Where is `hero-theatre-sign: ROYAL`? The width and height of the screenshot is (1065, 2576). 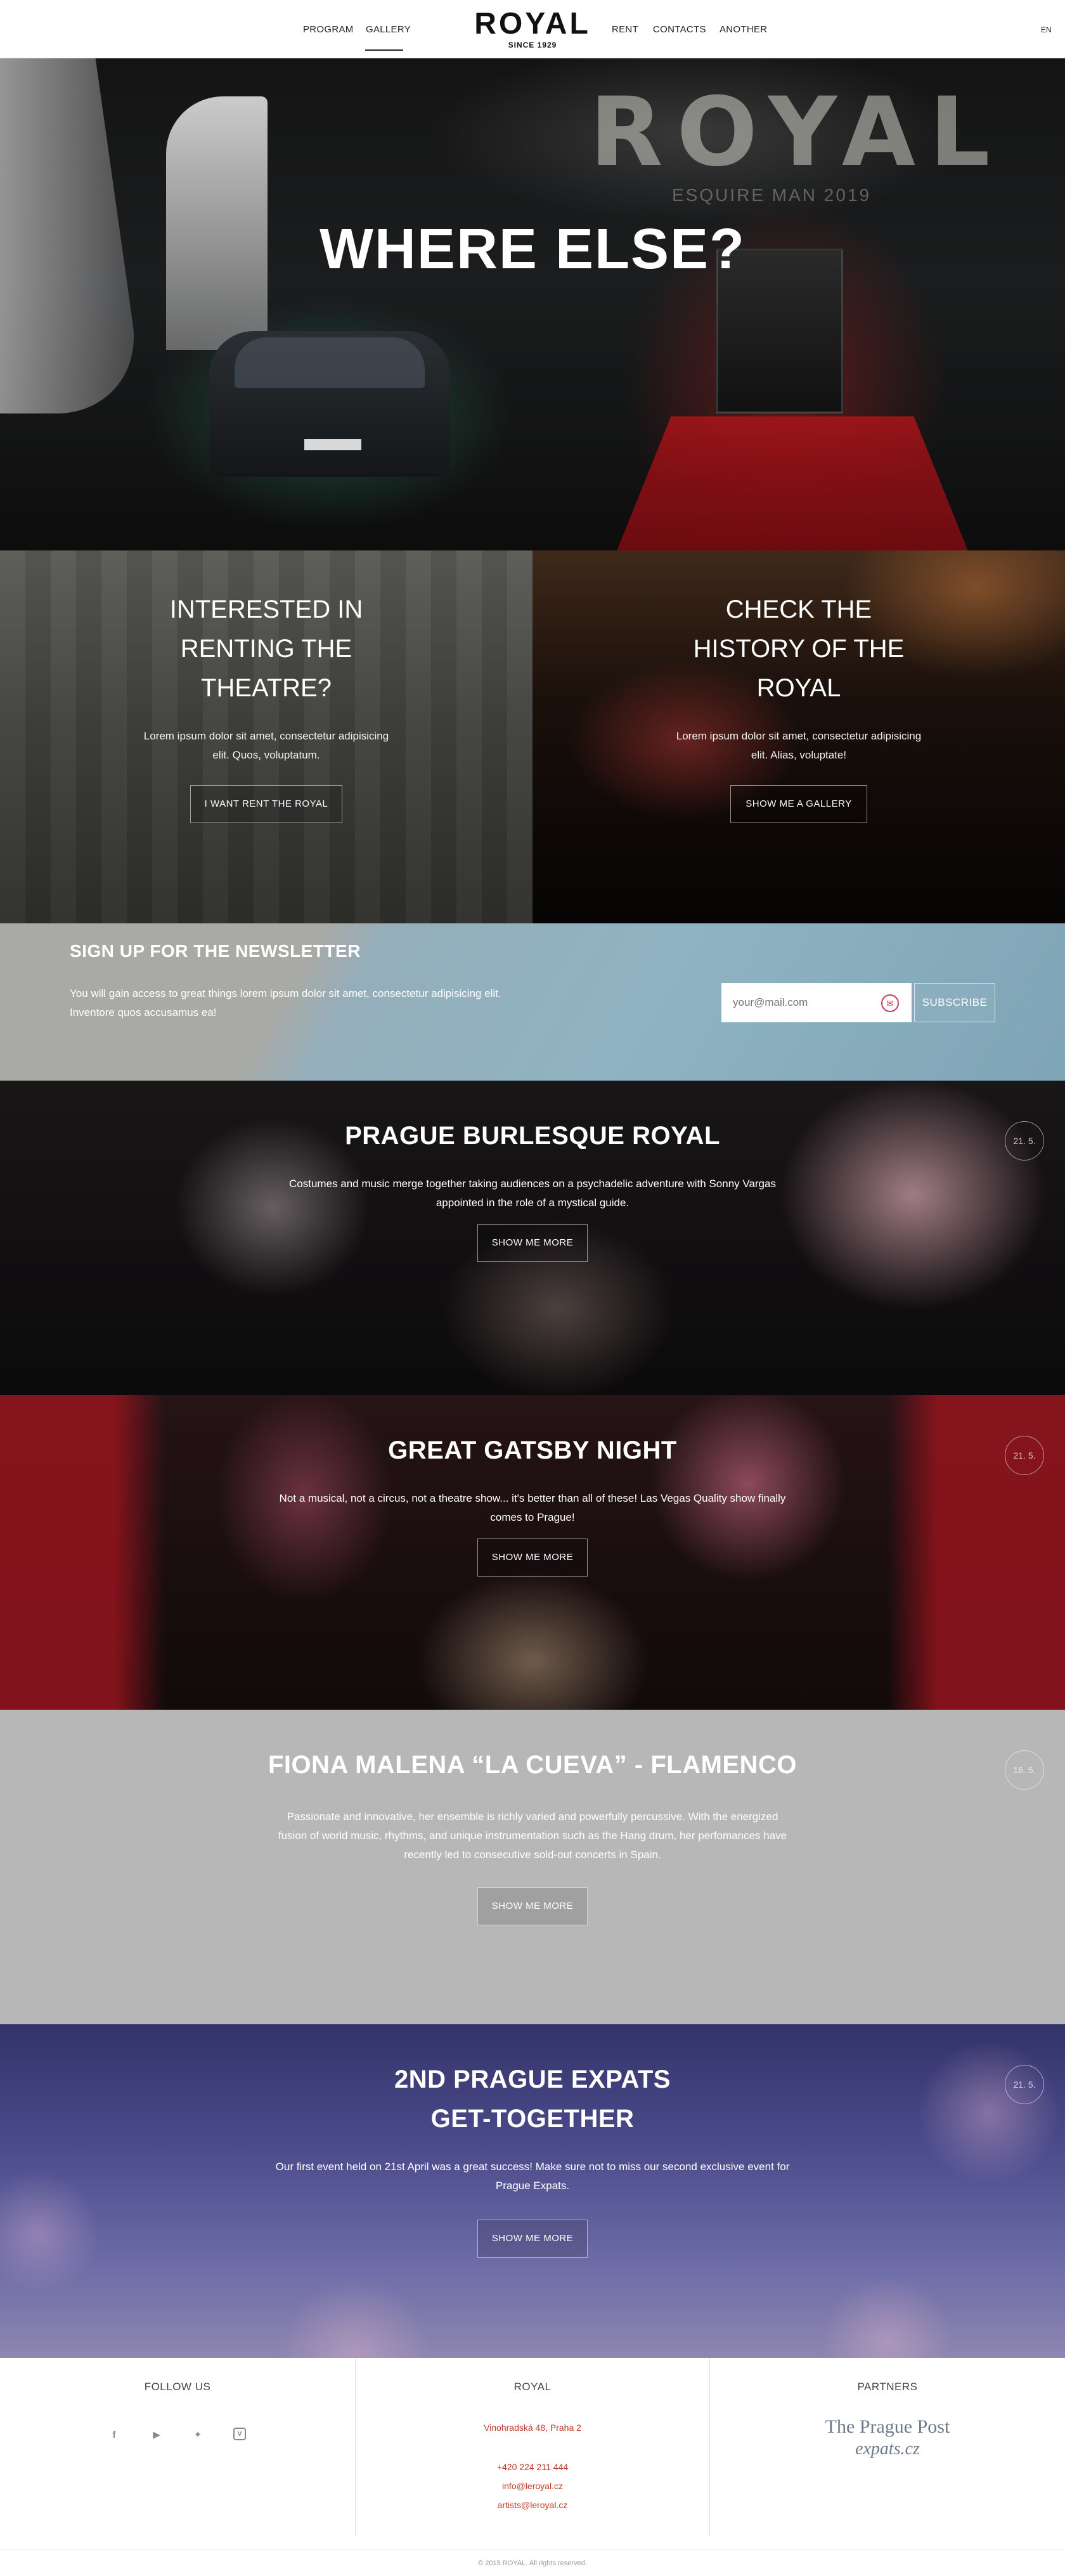 hero-theatre-sign: ROYAL is located at coordinates (797, 133).